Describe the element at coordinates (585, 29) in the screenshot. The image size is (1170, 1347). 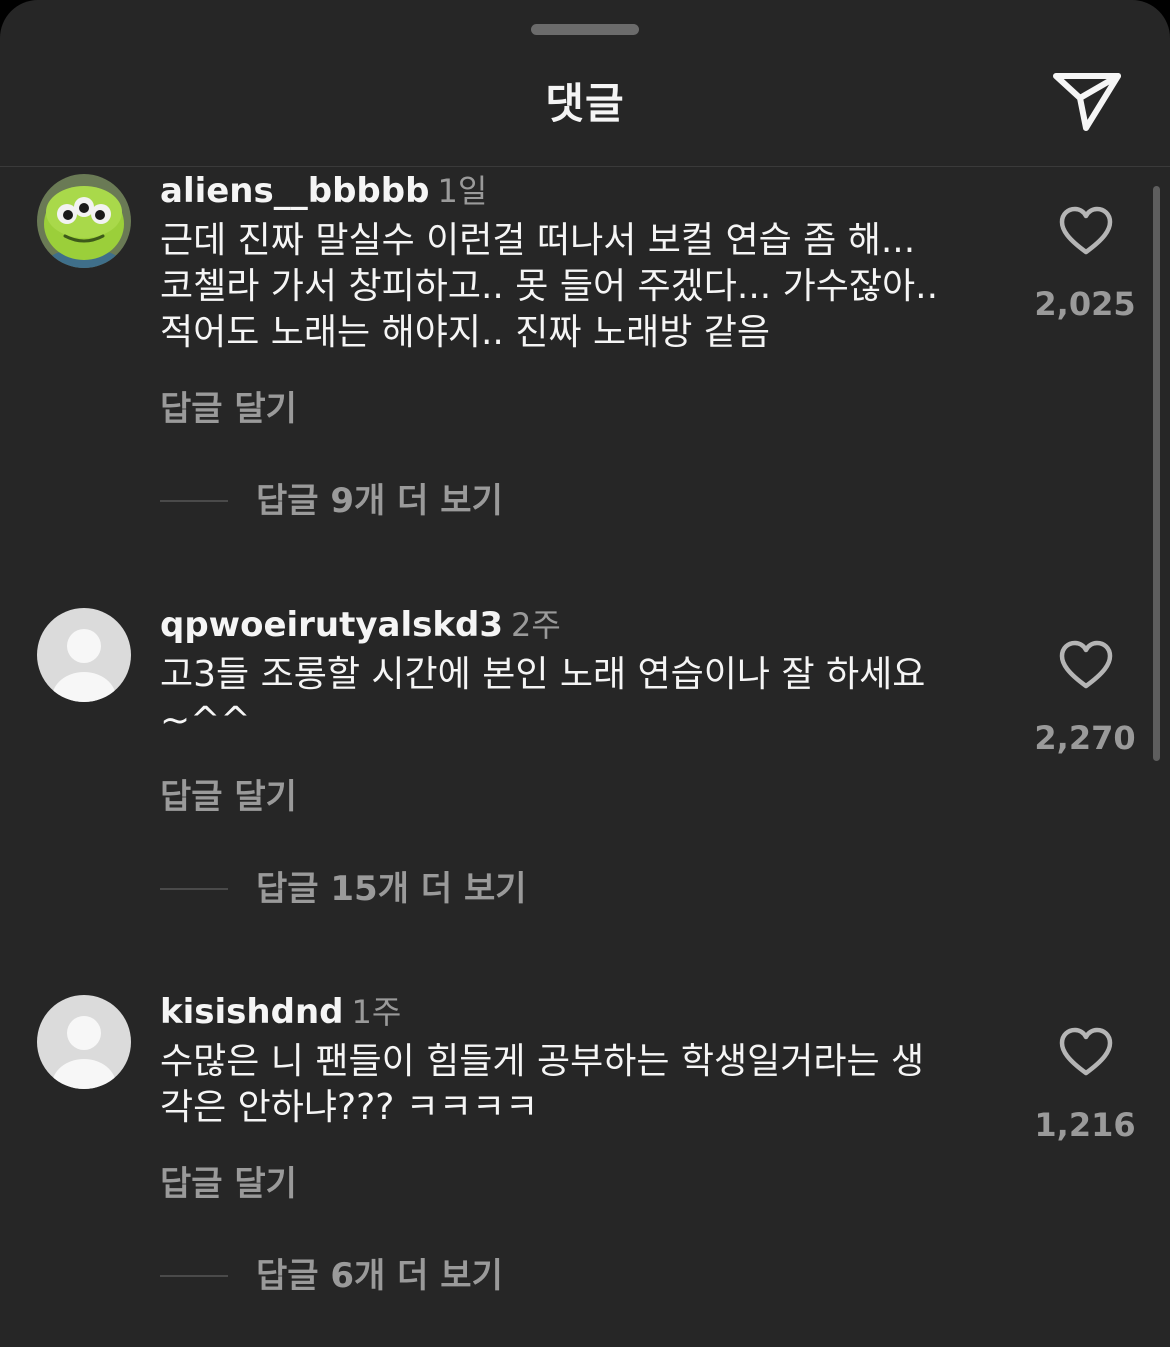
I see `sheet-grabber` at that location.